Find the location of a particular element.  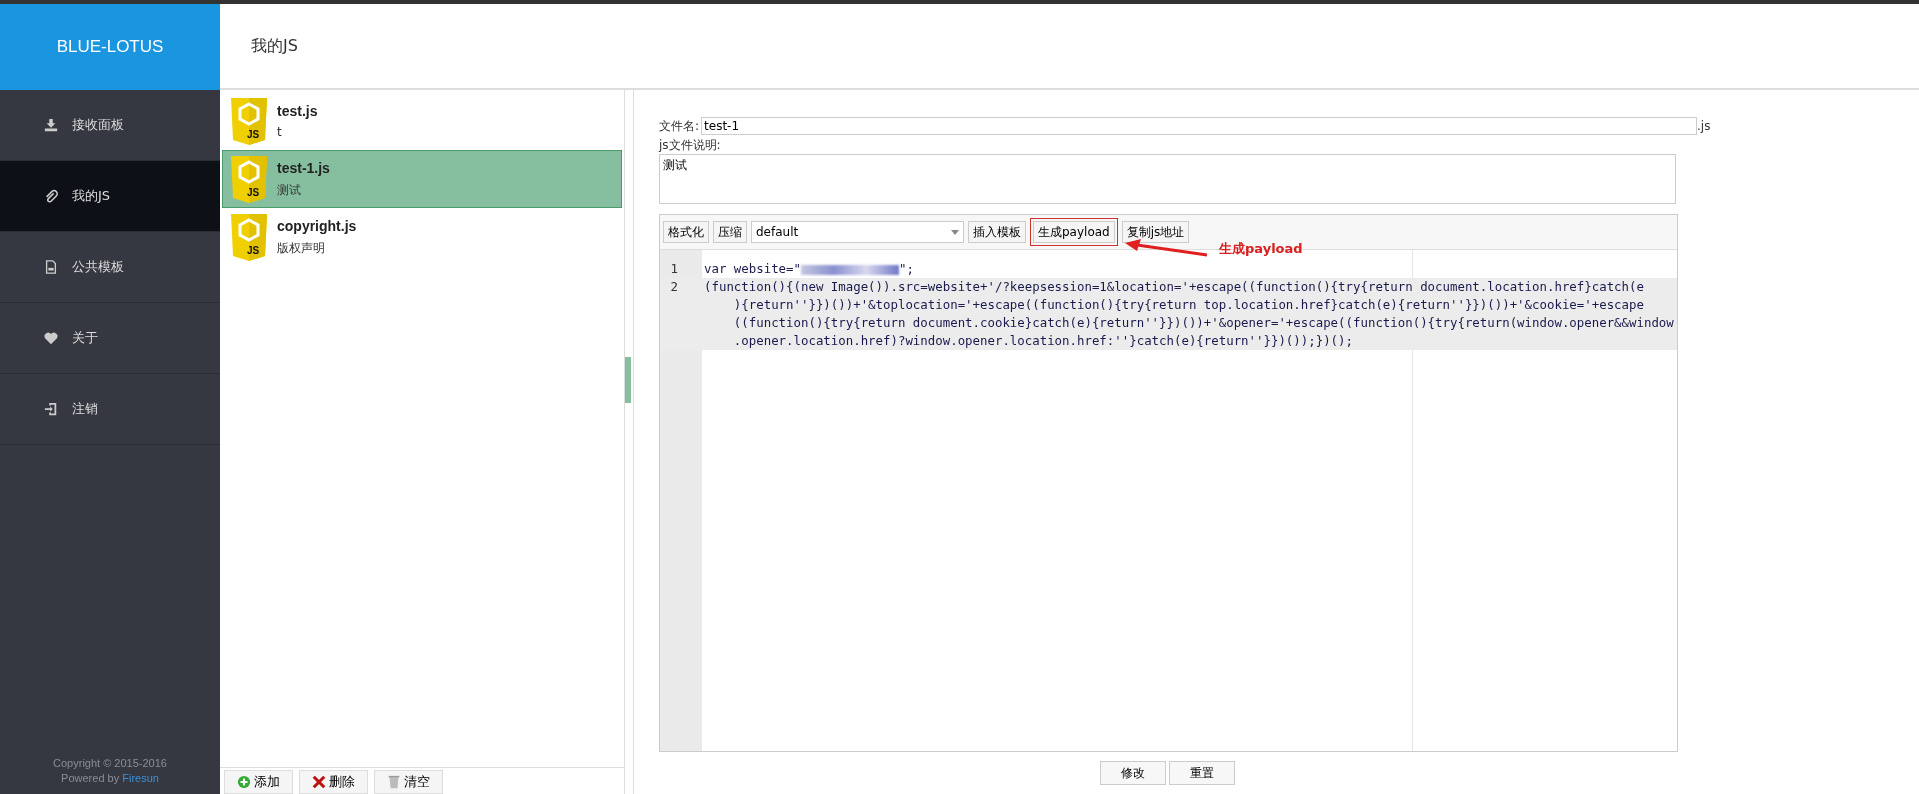

form-button: 重置 is located at coordinates (1202, 773).